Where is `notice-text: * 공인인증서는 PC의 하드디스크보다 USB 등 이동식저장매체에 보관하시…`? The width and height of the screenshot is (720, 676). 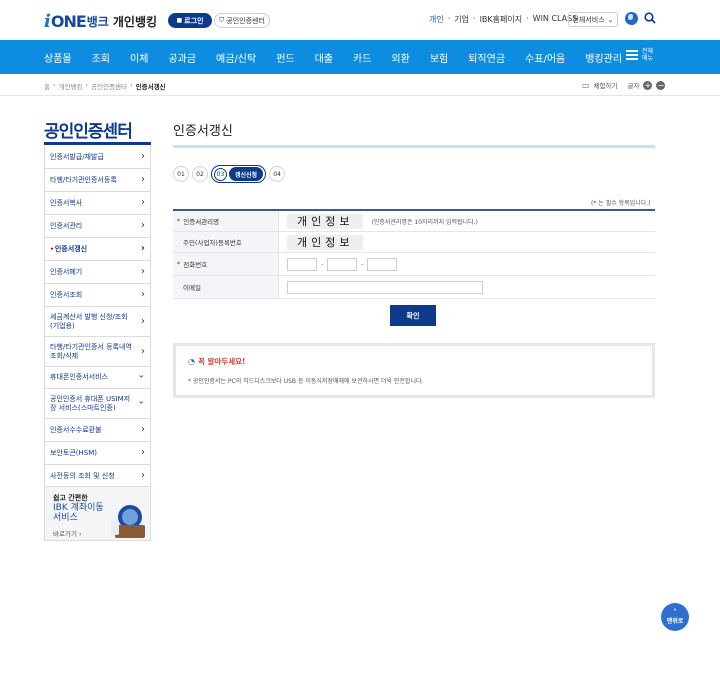
notice-text: * 공인인증서는 PC의 하드디스크보다 USB 등 이동식저장매체에 보관하시… is located at coordinates (306, 381).